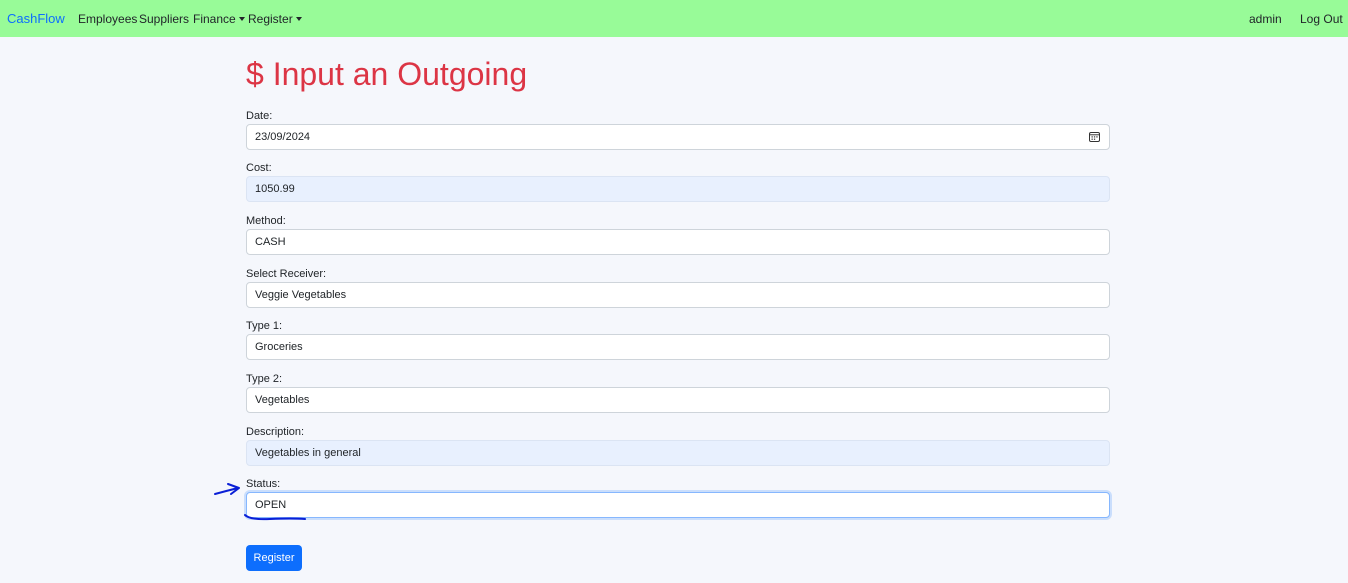  Describe the element at coordinates (263, 484) in the screenshot. I see `status-label: Status:` at that location.